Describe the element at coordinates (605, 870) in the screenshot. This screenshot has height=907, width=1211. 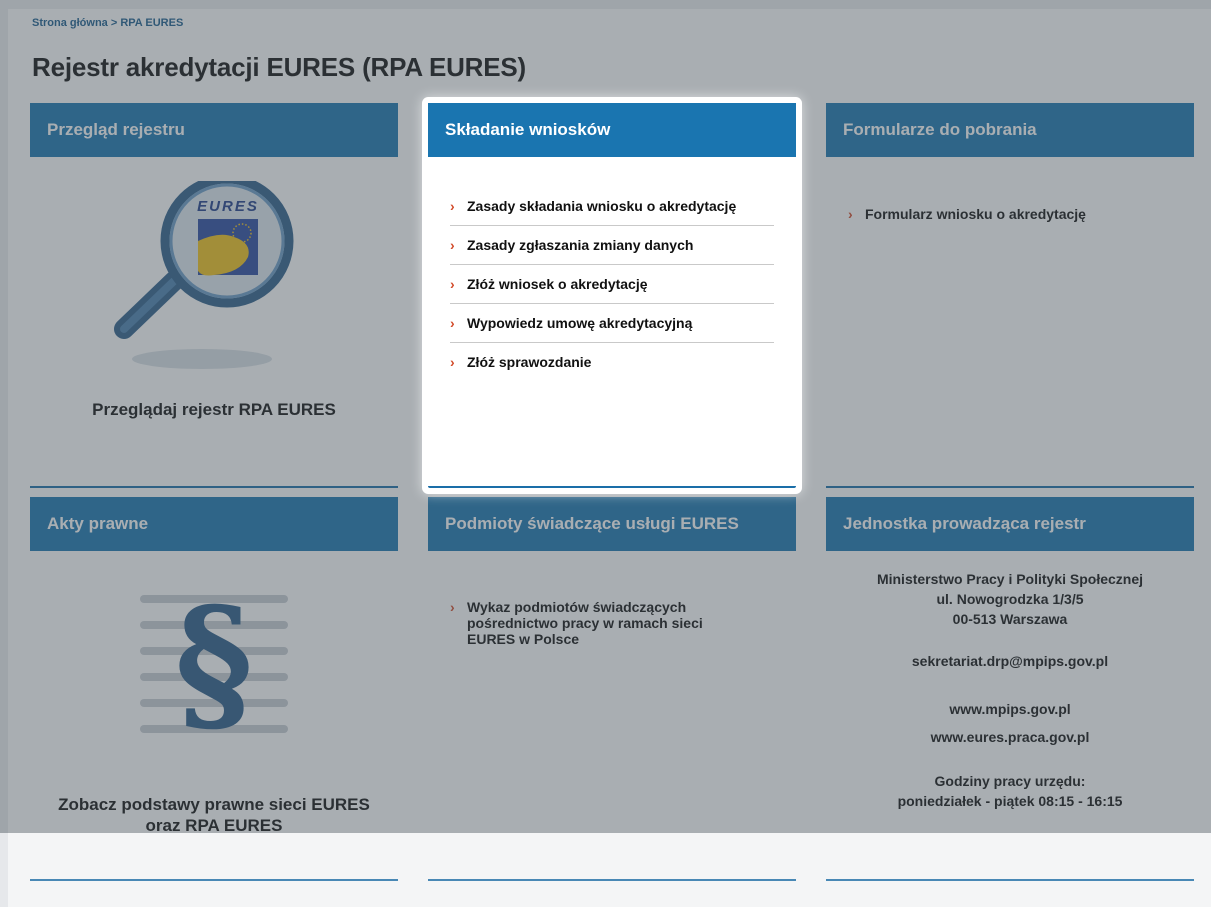
I see `overlay-lower-band` at that location.